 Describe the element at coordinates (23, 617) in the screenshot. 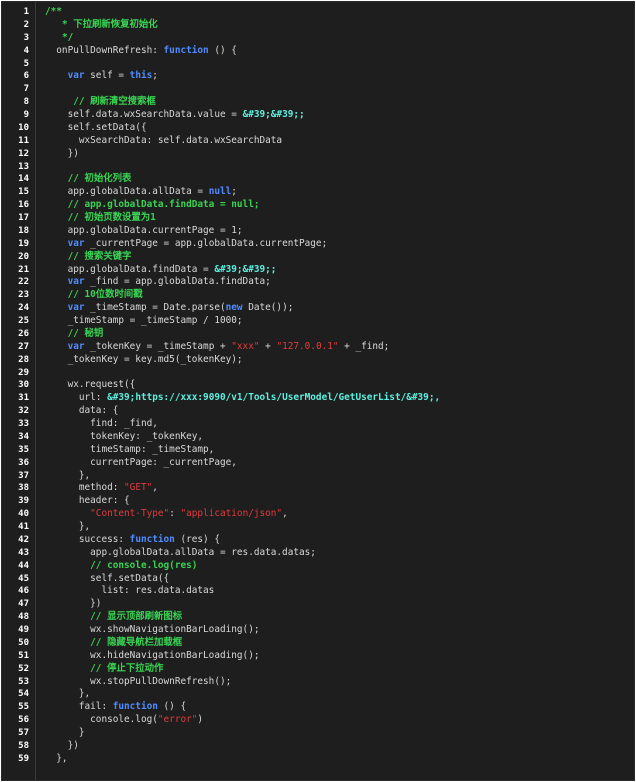

I see `line-number: 48` at that location.